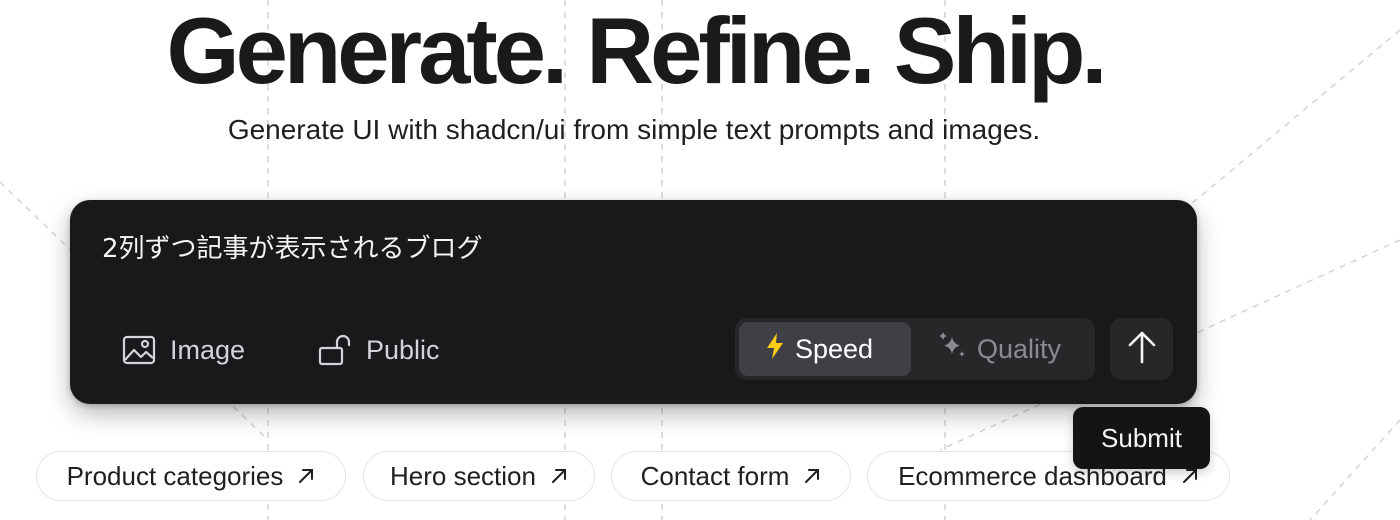  I want to click on public-button-label: Public, so click(403, 349).